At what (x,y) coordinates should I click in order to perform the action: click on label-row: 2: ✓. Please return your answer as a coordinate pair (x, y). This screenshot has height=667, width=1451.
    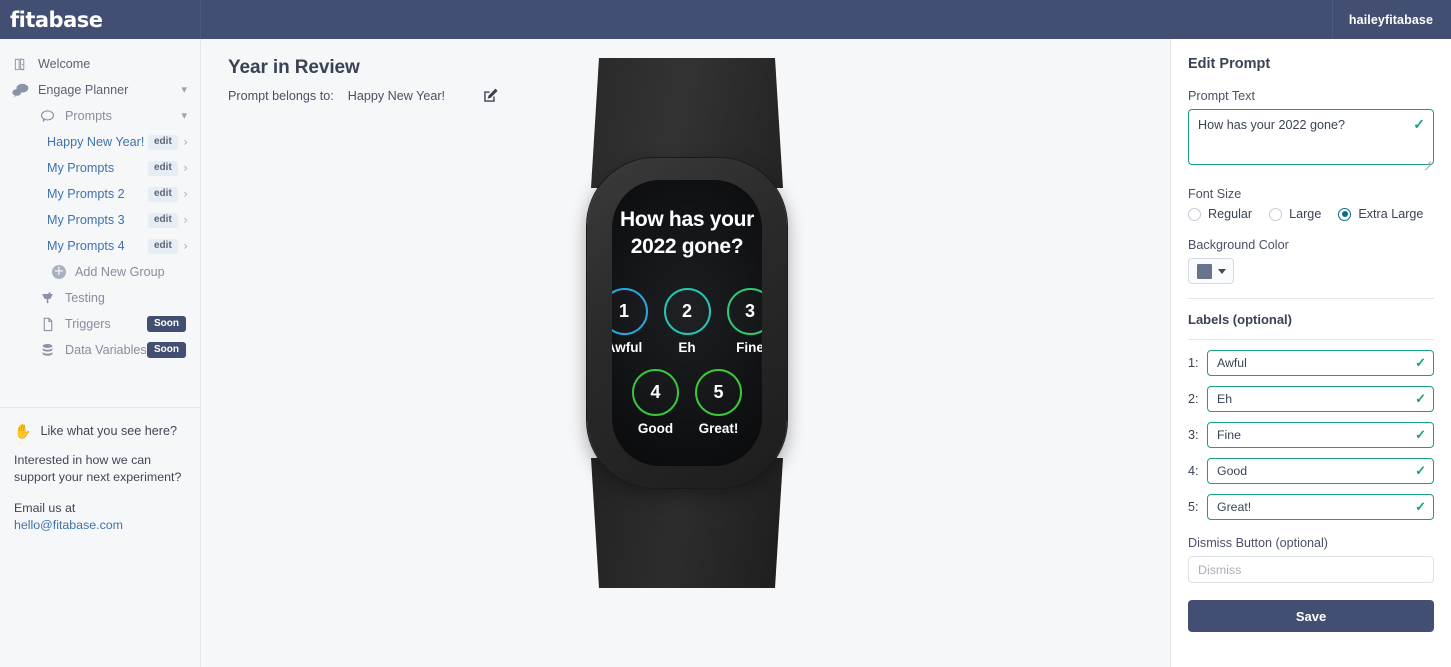
    Looking at the image, I should click on (1311, 399).